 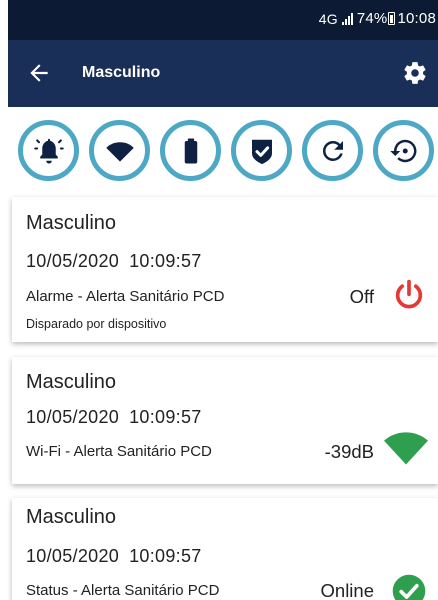 What do you see at coordinates (125, 296) in the screenshot?
I see `card-device: Alarme - Alerta Sanitário PCD` at bounding box center [125, 296].